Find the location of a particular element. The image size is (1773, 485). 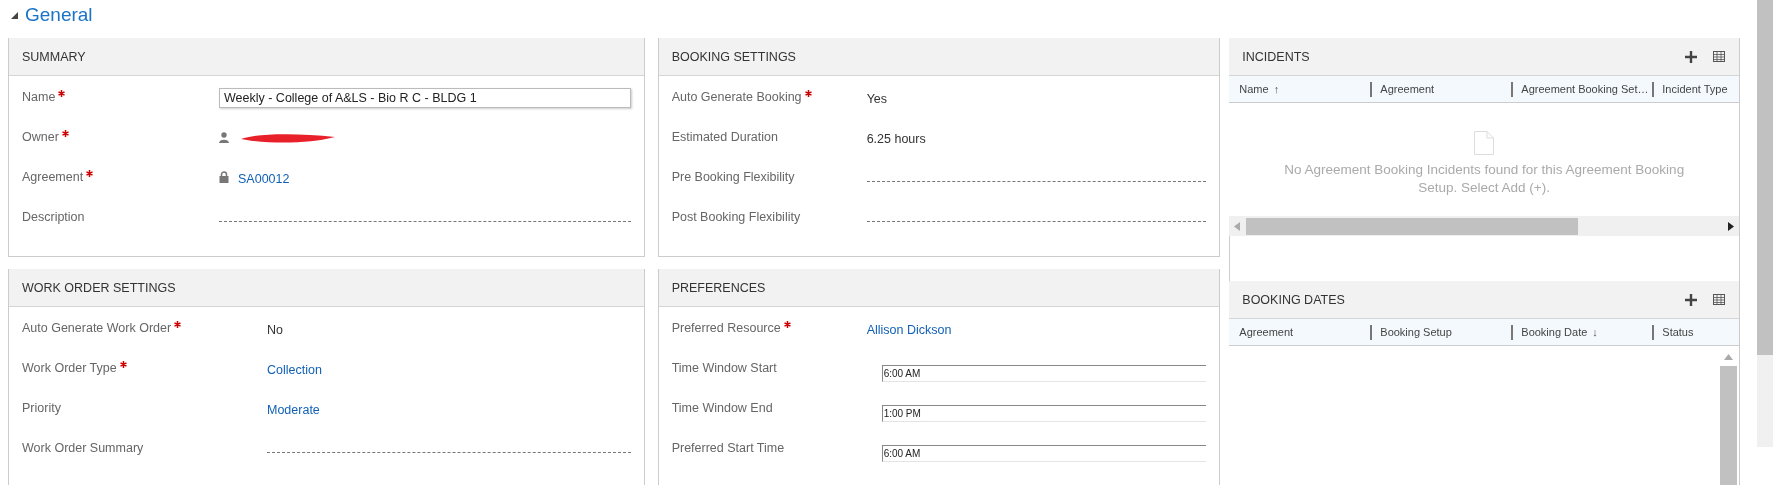

field-label: Pre Booking Flexibility is located at coordinates (733, 177).